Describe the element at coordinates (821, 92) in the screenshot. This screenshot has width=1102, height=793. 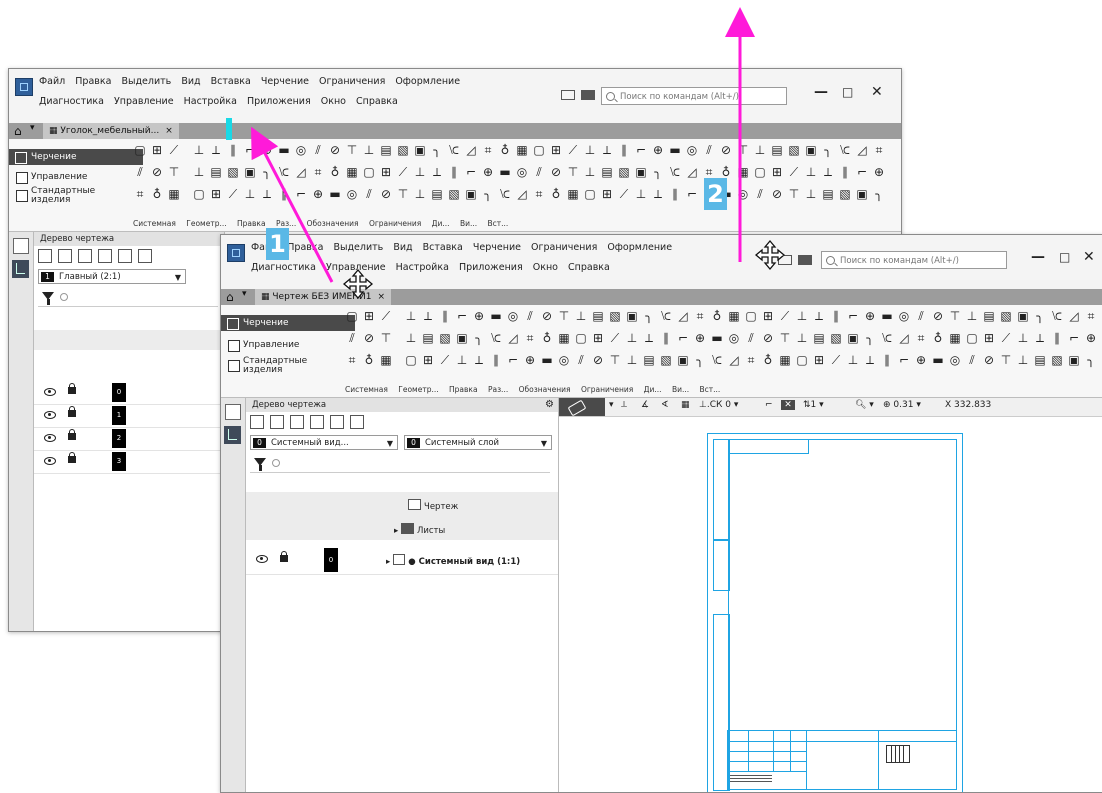
I see `minimize-button: —` at that location.